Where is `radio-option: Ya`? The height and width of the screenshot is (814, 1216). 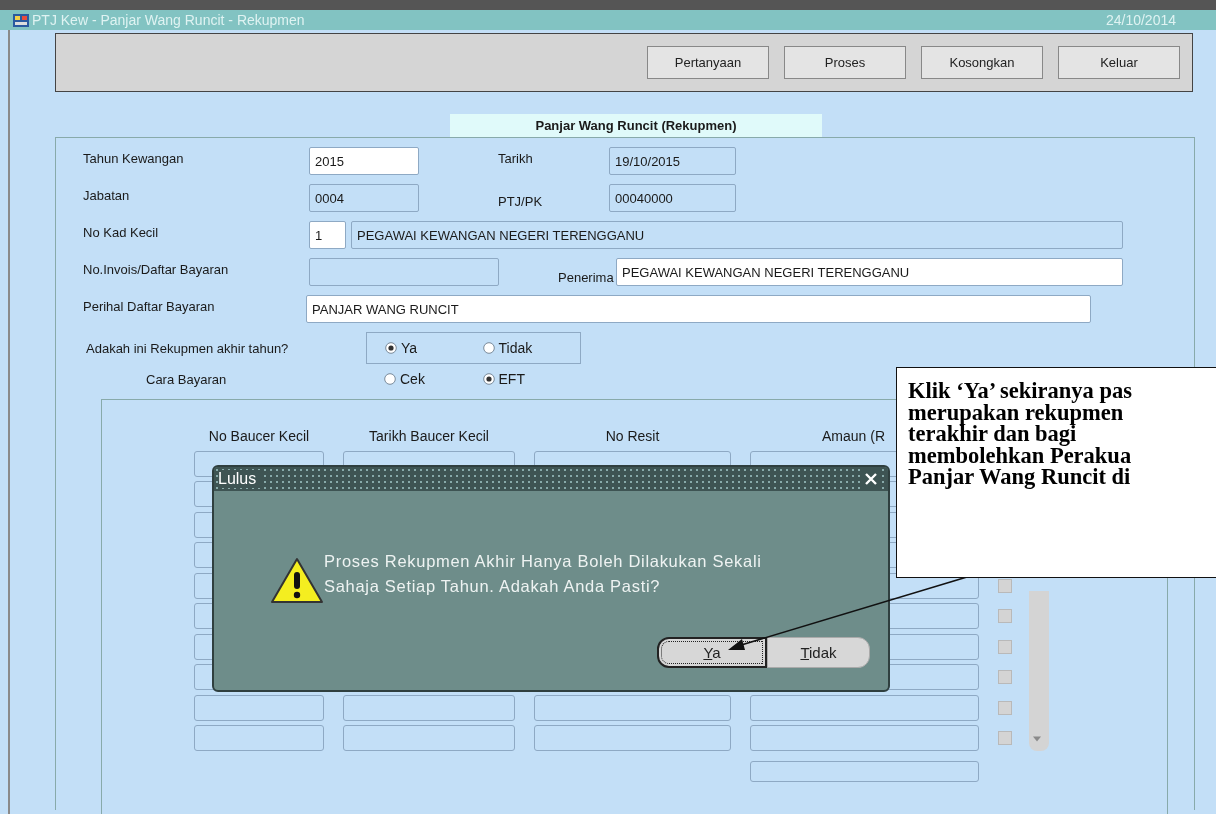 radio-option: Ya is located at coordinates (434, 348).